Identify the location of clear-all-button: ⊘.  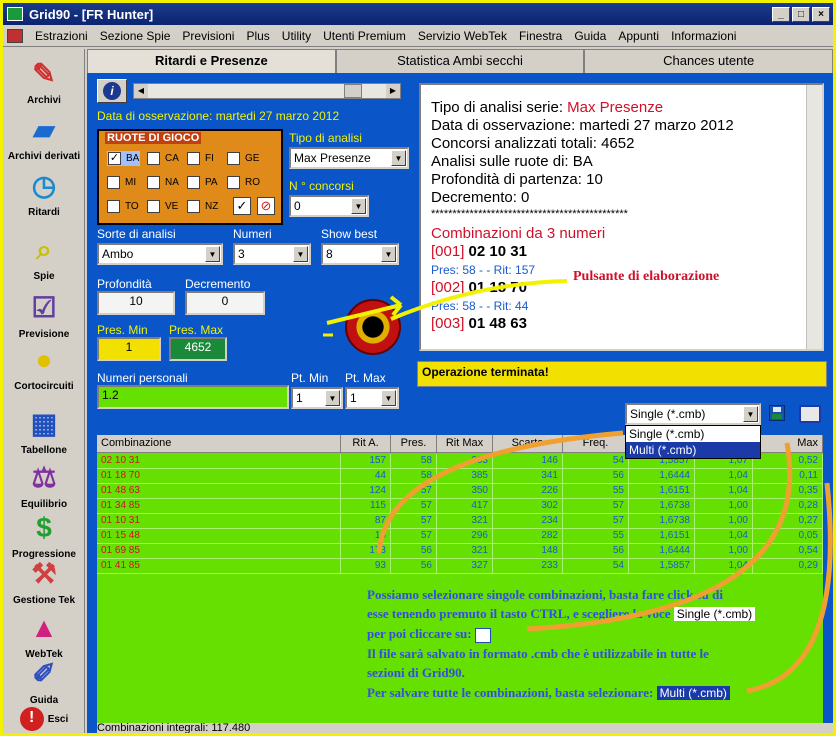
(266, 206).